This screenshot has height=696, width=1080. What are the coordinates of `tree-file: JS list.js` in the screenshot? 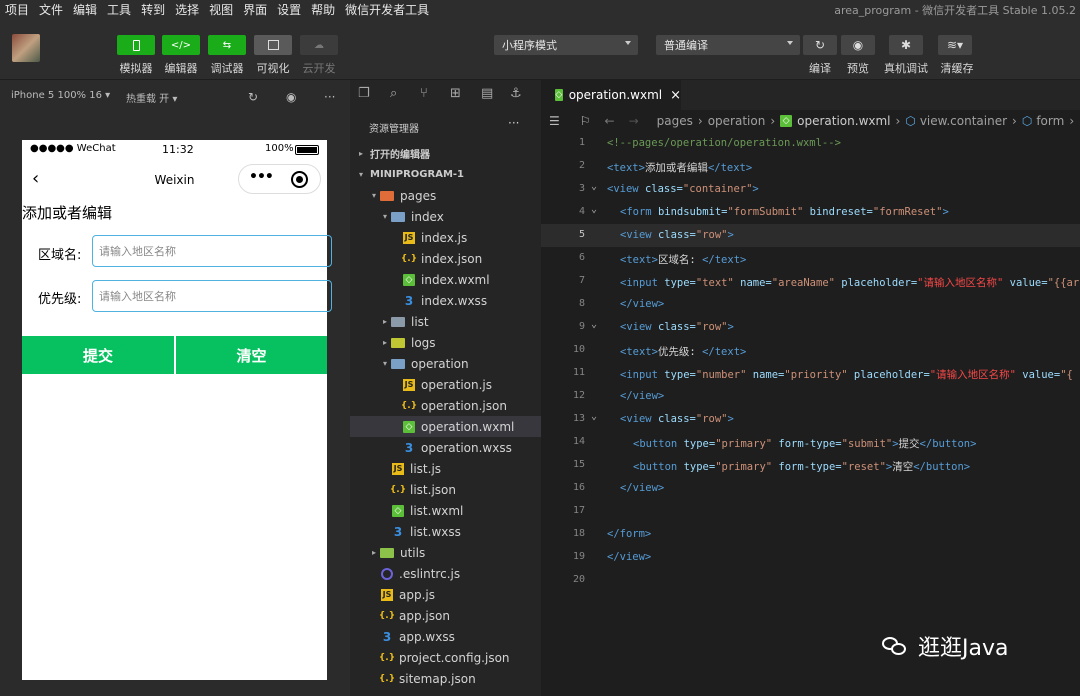 It's located at (445, 468).